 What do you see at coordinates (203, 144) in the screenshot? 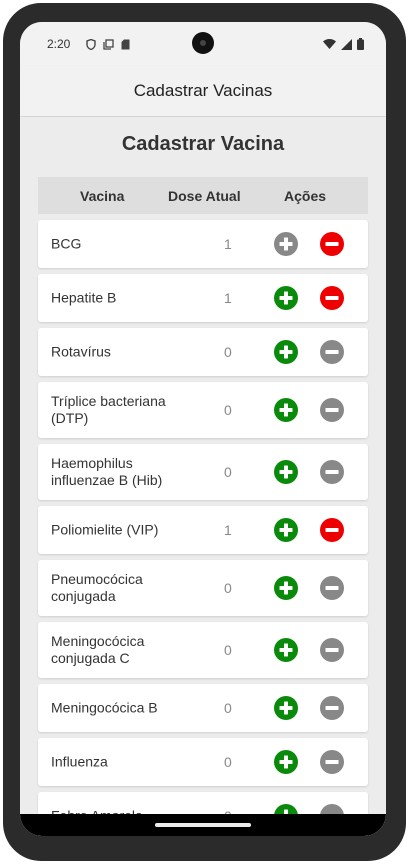
I see `page-title: Cadastrar Vacina` at bounding box center [203, 144].